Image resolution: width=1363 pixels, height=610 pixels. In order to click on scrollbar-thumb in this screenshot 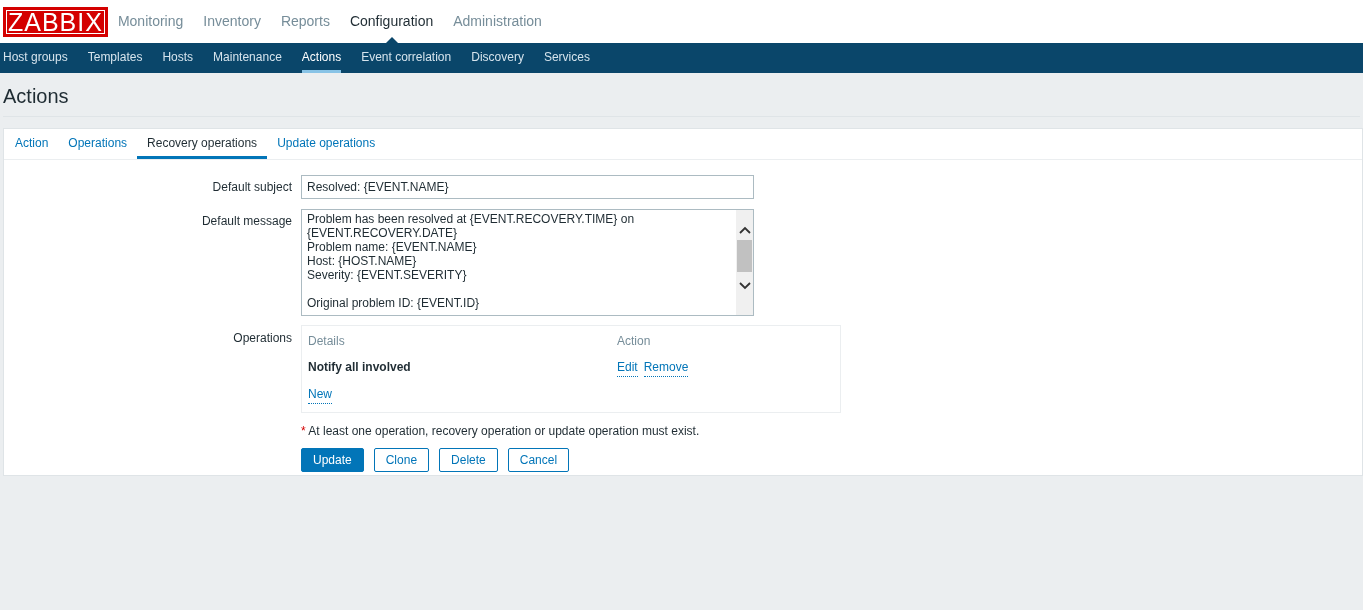, I will do `click(744, 256)`.